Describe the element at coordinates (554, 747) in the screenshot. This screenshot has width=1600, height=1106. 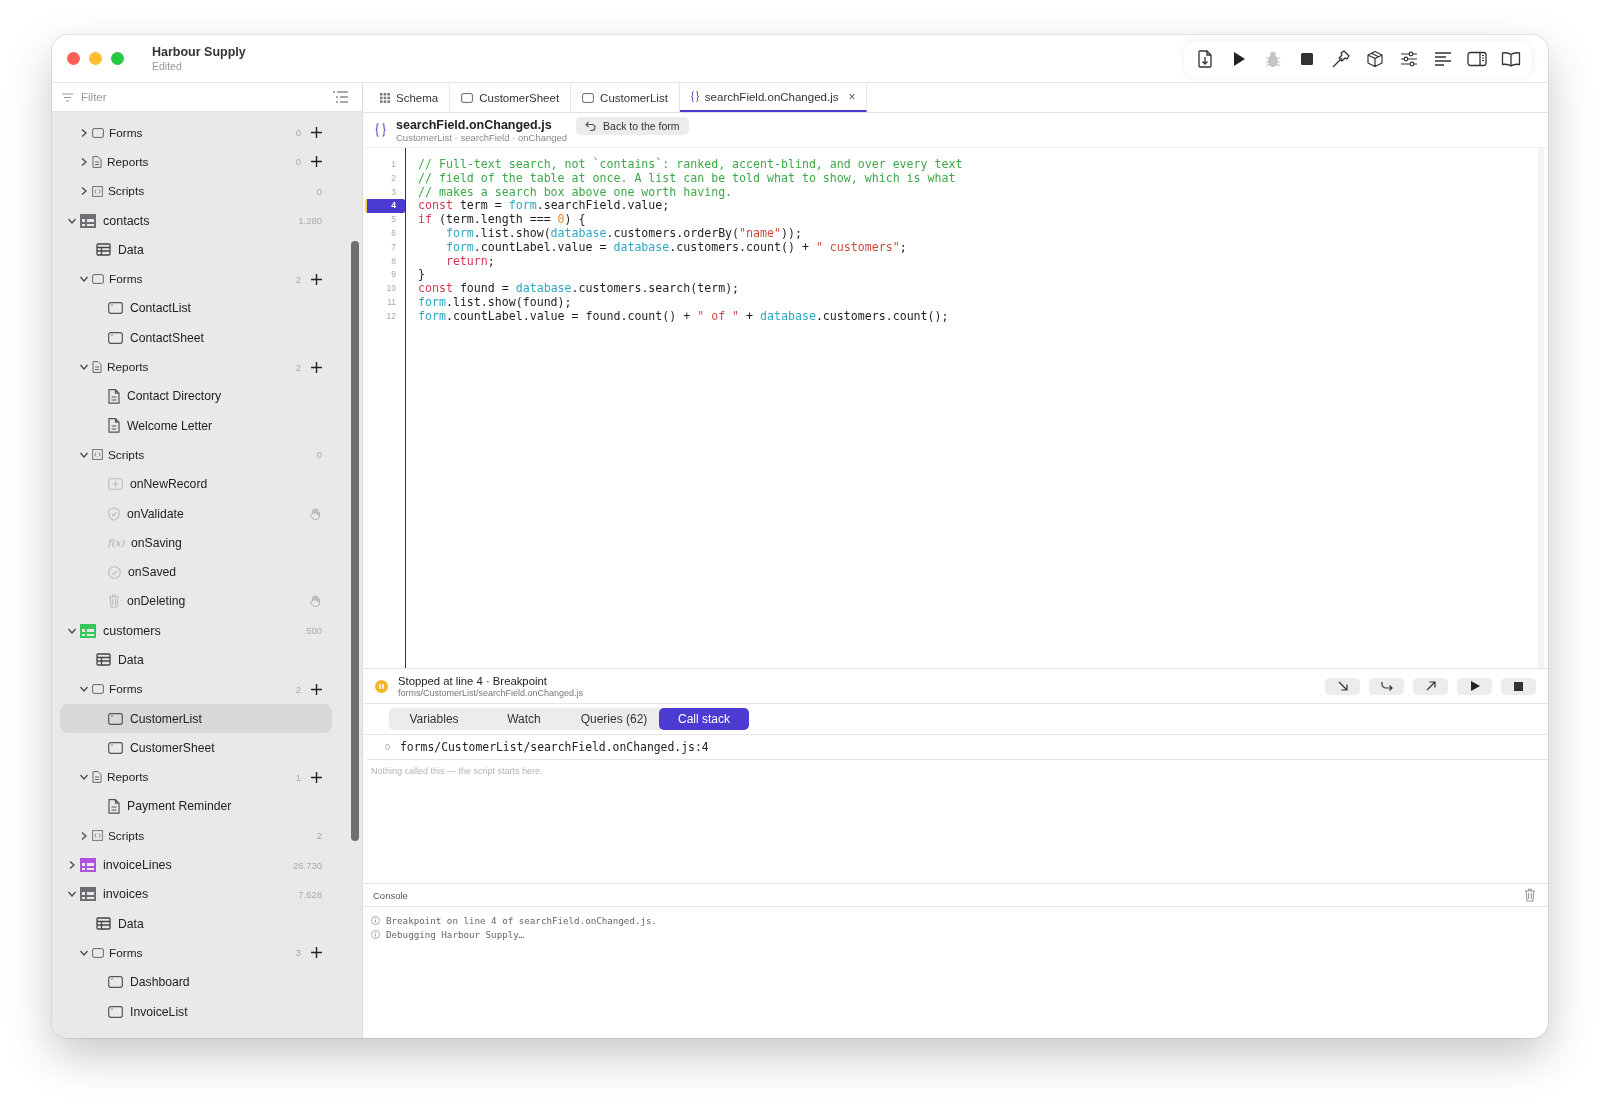
I see `stack-frame: forms/CustomerList/searchField.onChanged.js:4` at that location.